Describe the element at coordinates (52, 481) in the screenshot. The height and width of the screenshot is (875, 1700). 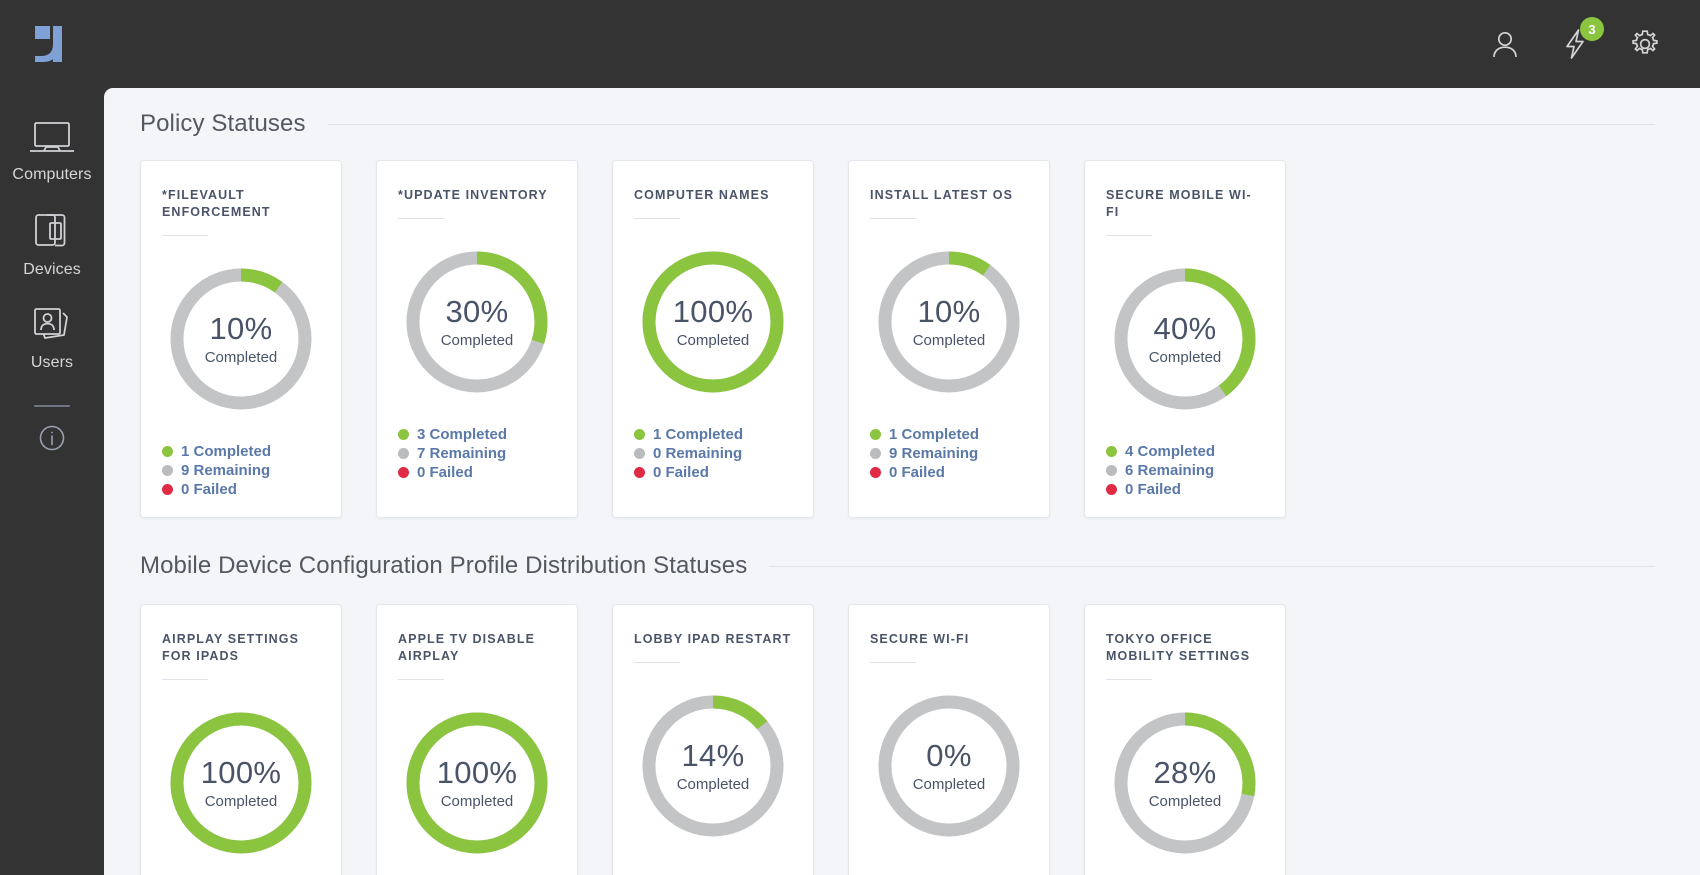
I see `sidebar: Computers Devices Users` at that location.